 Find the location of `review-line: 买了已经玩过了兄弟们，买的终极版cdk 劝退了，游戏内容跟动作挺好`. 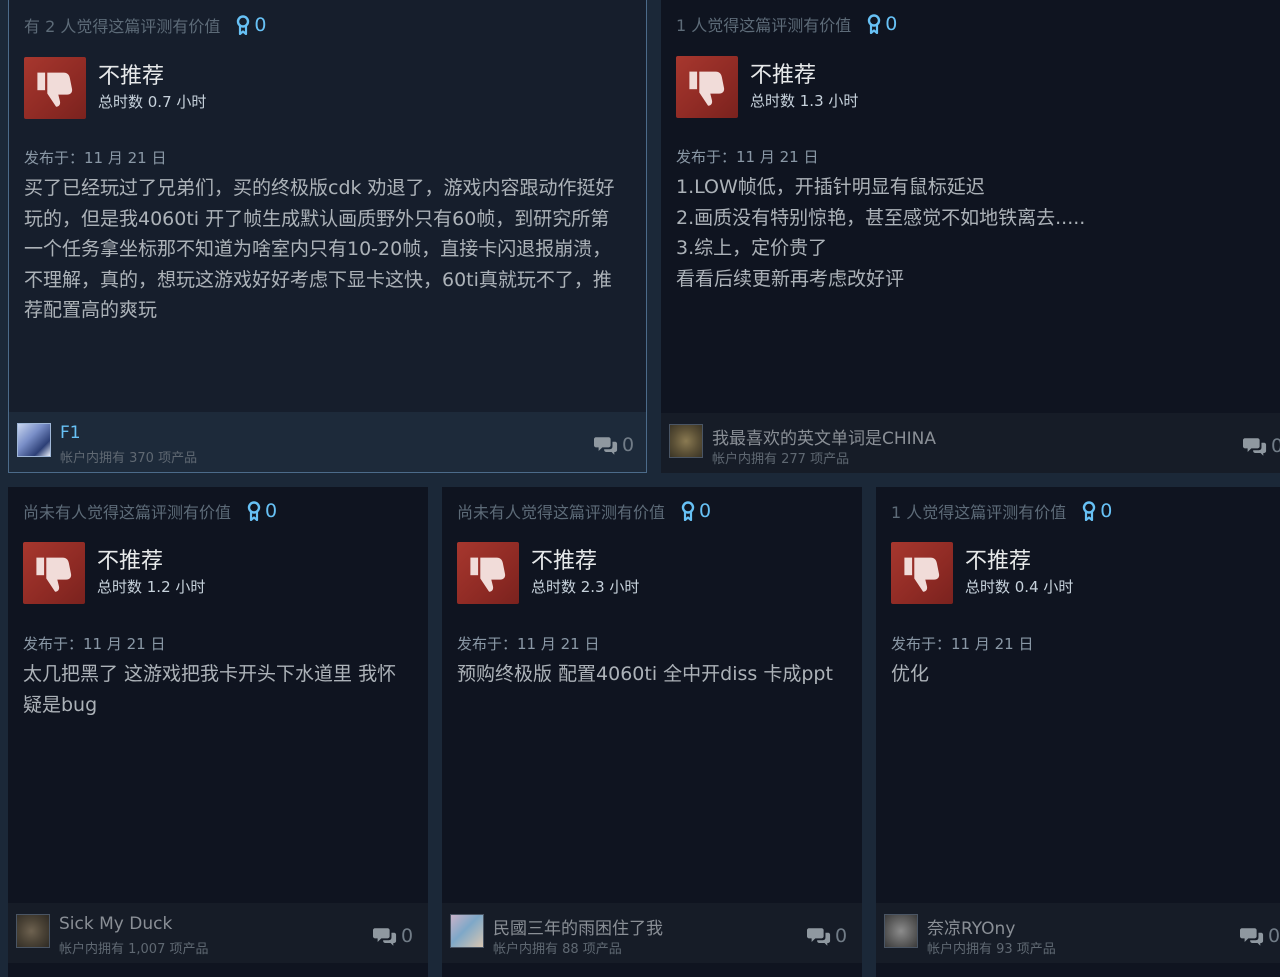

review-line: 买了已经玩过了兄弟们，买的终极版cdk 劝退了，游戏内容跟动作挺好 is located at coordinates (319, 188).